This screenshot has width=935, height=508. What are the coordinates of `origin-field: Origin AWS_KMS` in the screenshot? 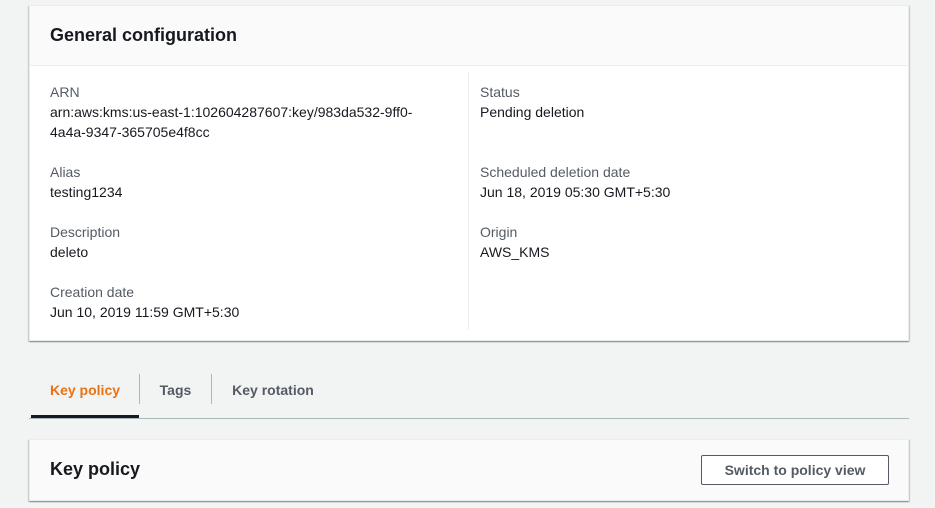 It's located at (680, 242).